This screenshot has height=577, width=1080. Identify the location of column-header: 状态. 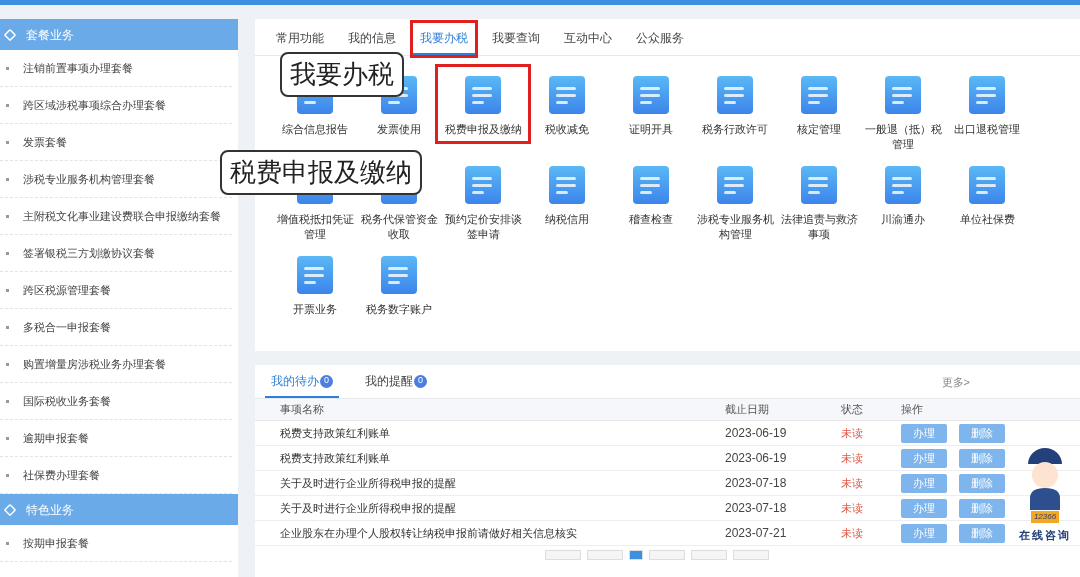
(852, 410).